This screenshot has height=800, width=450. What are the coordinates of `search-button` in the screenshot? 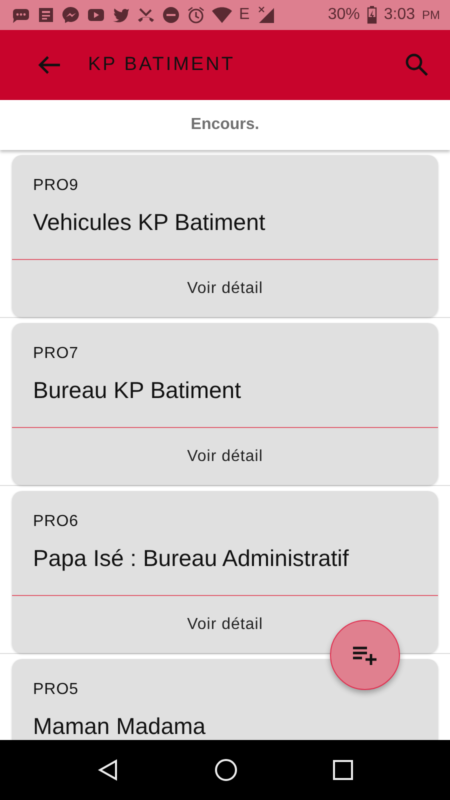 It's located at (417, 65).